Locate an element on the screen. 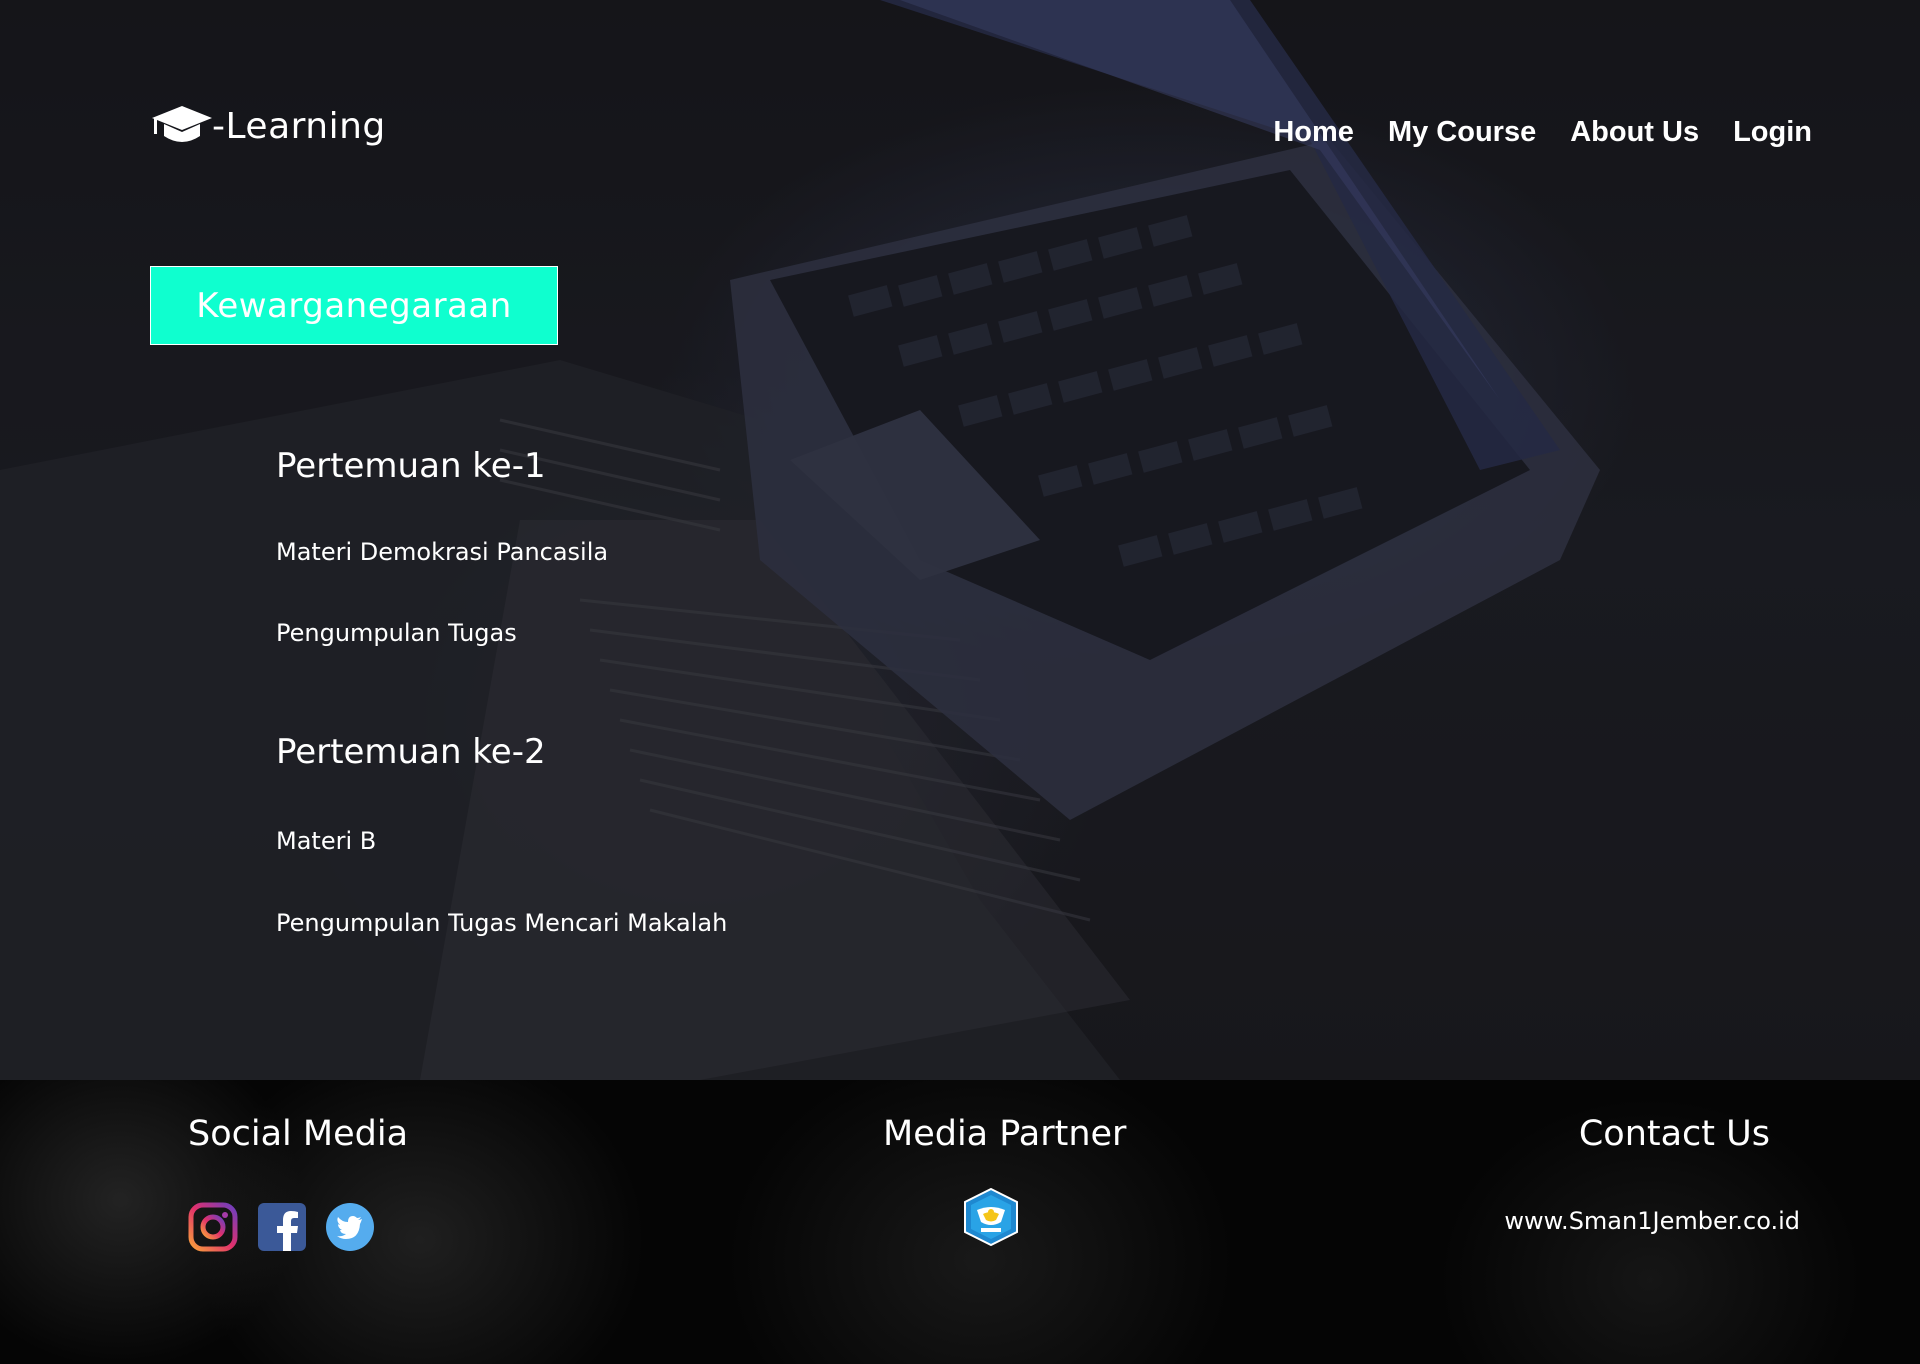  brand-logo: -Learning is located at coordinates (268, 126).